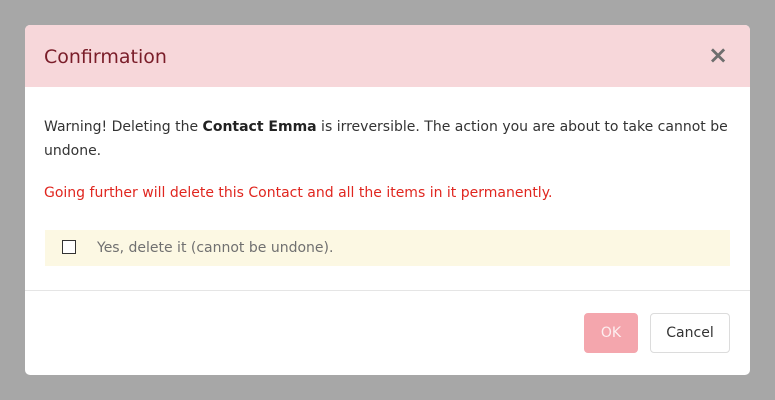  I want to click on dialog-title: Confirmation, so click(105, 57).